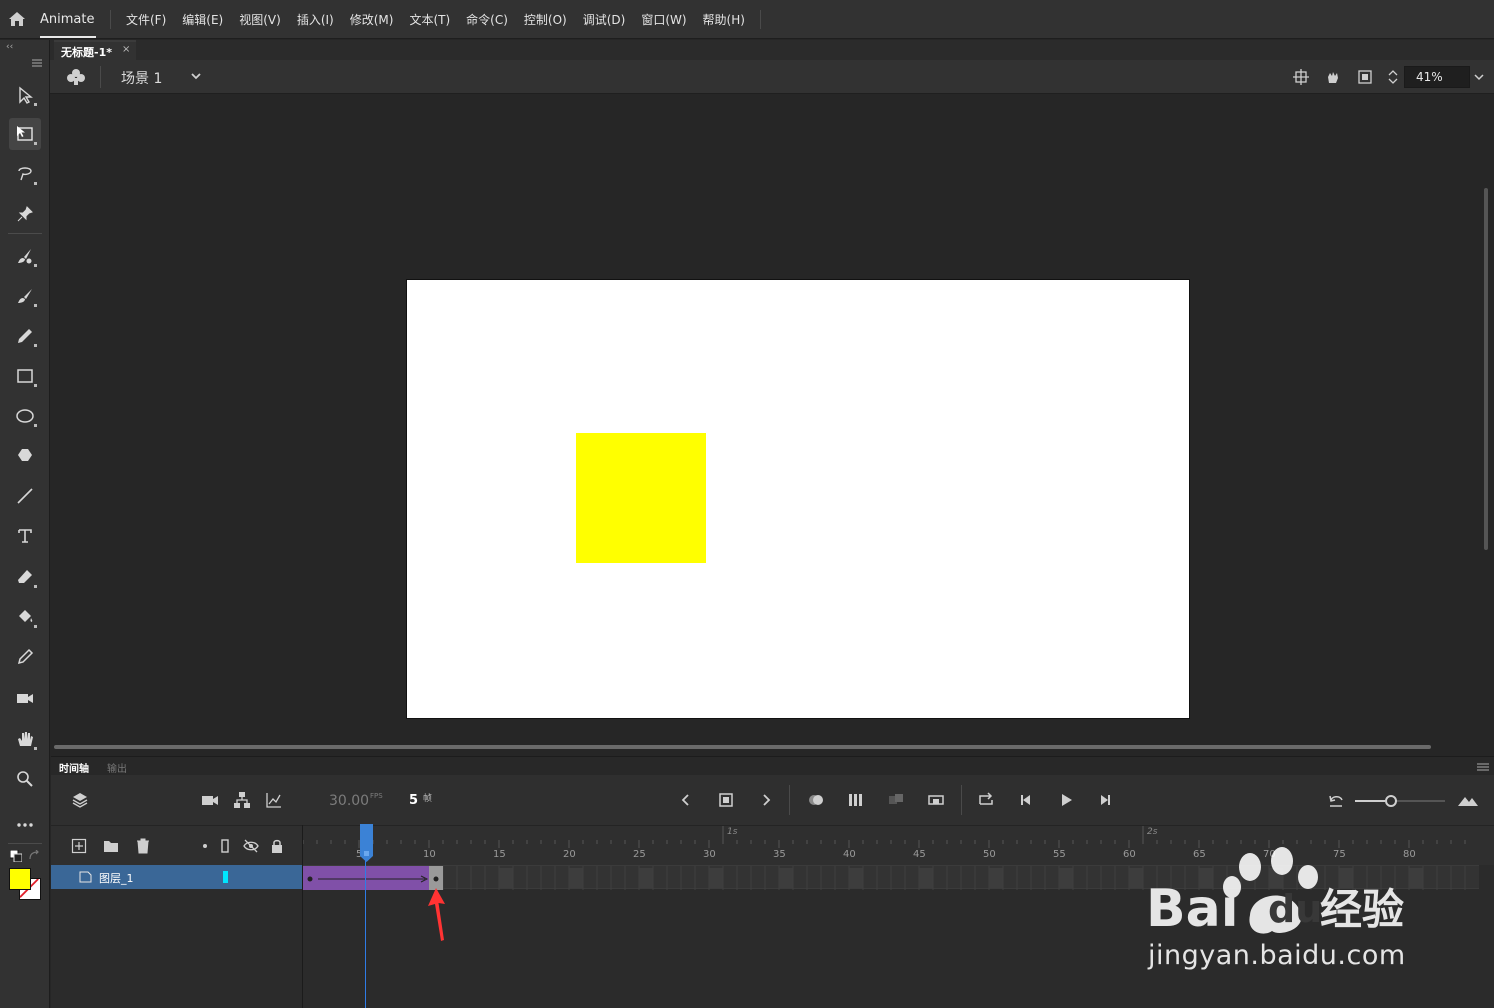  I want to click on pencil-tool, so click(25, 336).